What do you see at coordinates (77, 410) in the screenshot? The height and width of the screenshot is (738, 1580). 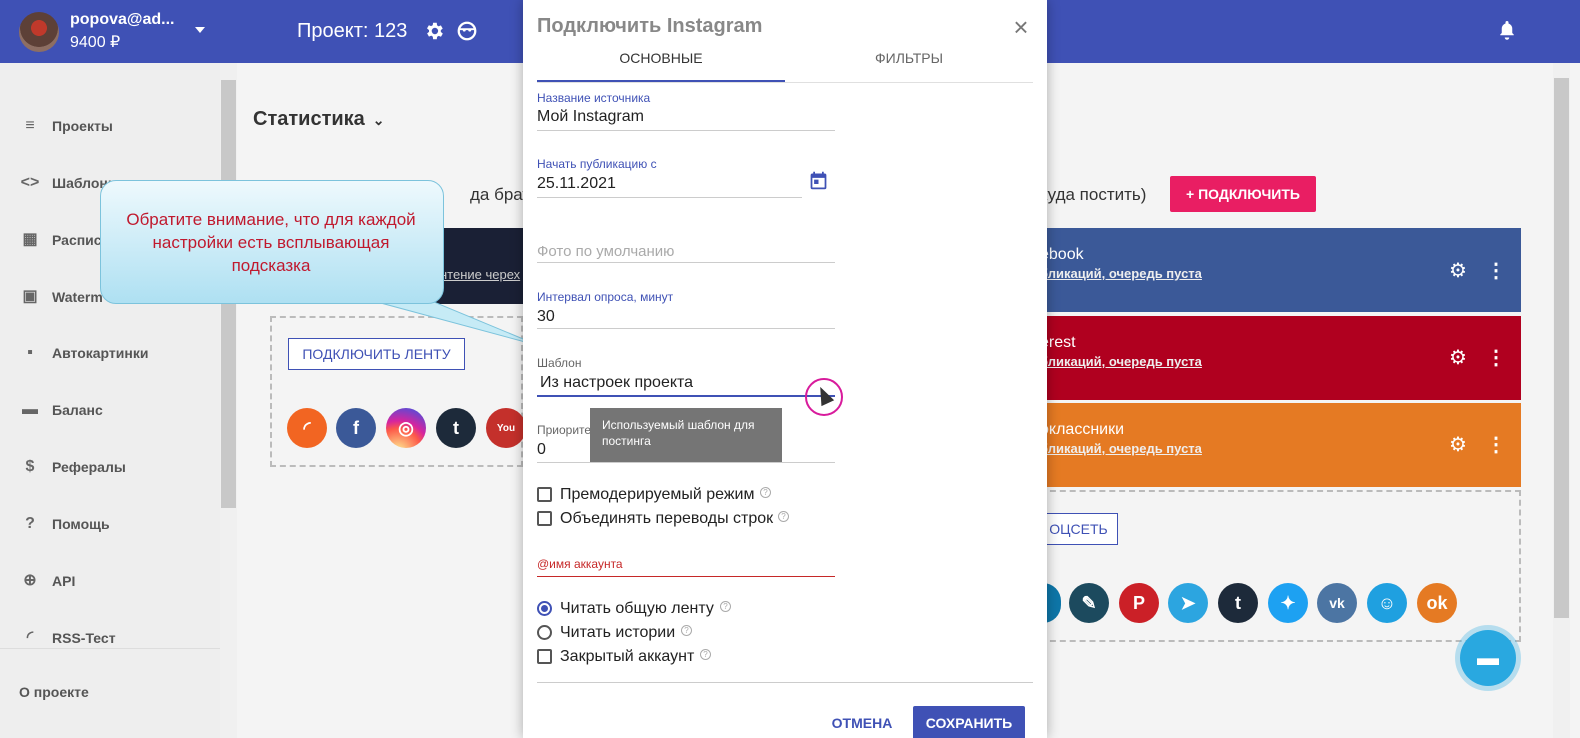 I see `sidebar-item-label: Баланс` at bounding box center [77, 410].